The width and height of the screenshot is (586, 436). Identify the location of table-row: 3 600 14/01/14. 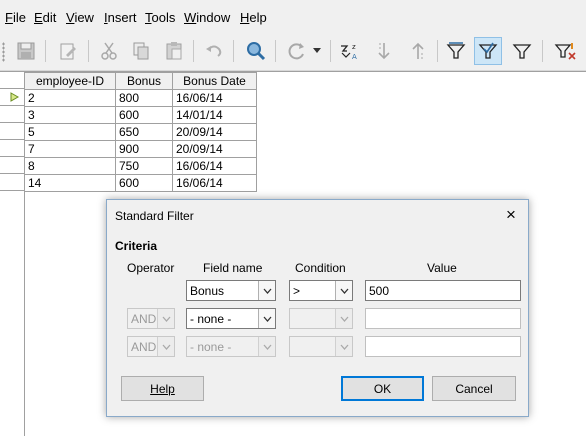
(140, 115).